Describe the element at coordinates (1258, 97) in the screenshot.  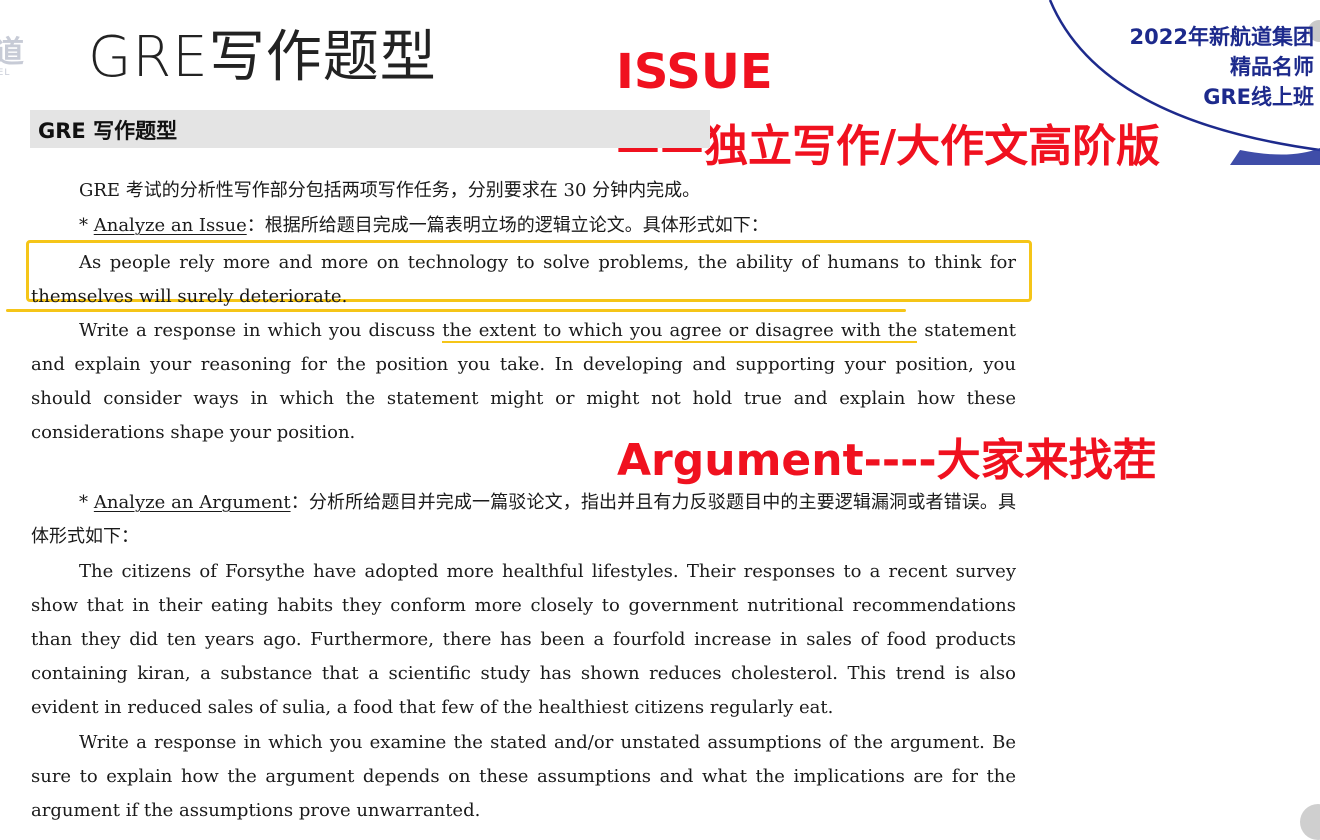
I see `banner-line-class: GRE线上班` at that location.